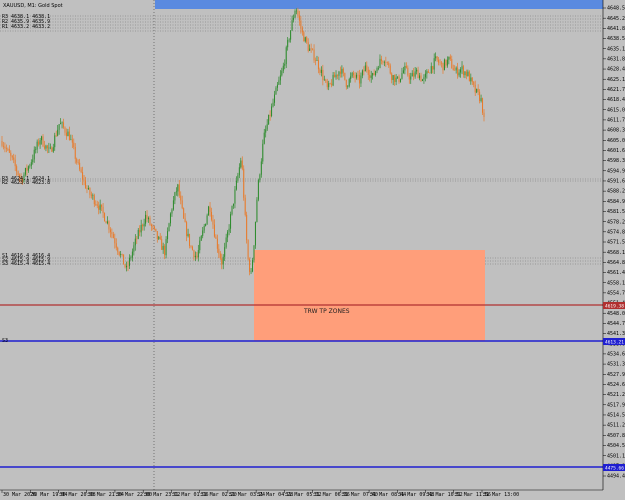 The height and width of the screenshot is (500, 625). What do you see at coordinates (616, 426) in the screenshot?
I see `price-tick-label: 4511.20` at bounding box center [616, 426].